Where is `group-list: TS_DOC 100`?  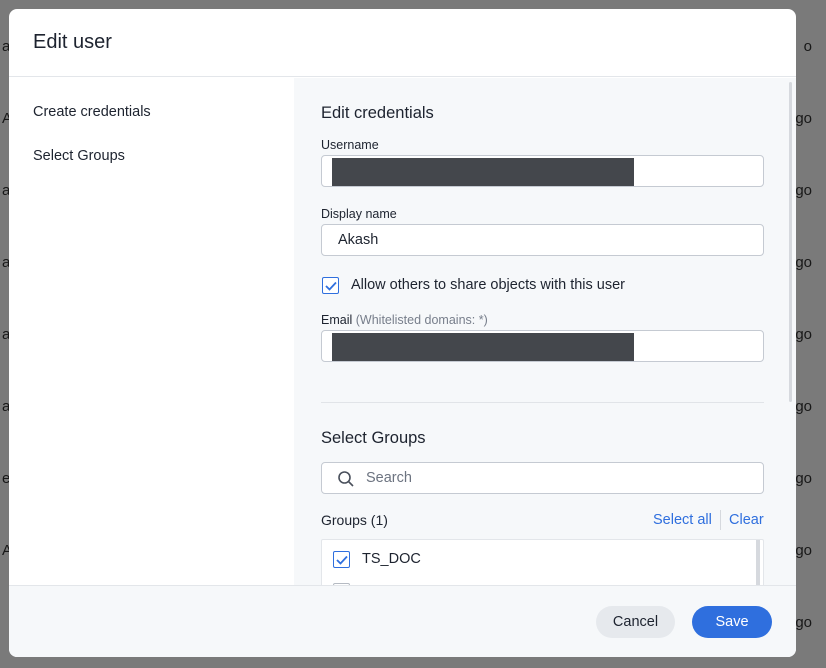 group-list: TS_DOC 100 is located at coordinates (542, 562).